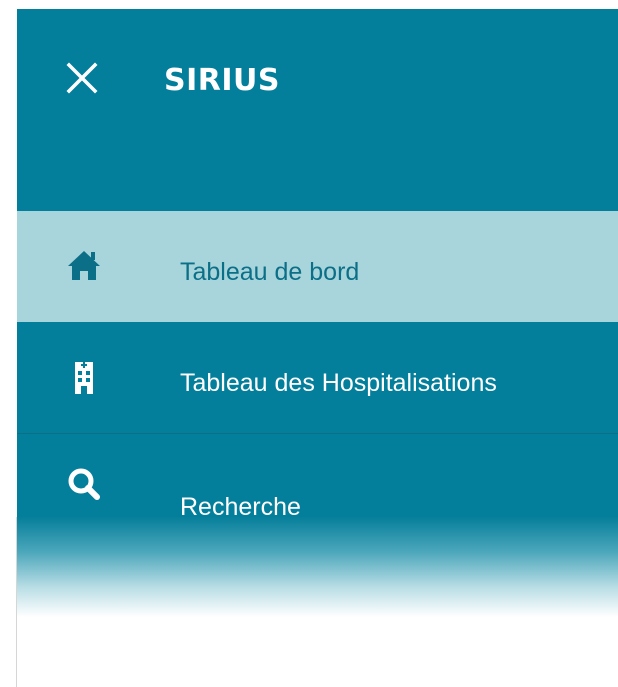  What do you see at coordinates (222, 80) in the screenshot?
I see `app-title: SIRIUS` at bounding box center [222, 80].